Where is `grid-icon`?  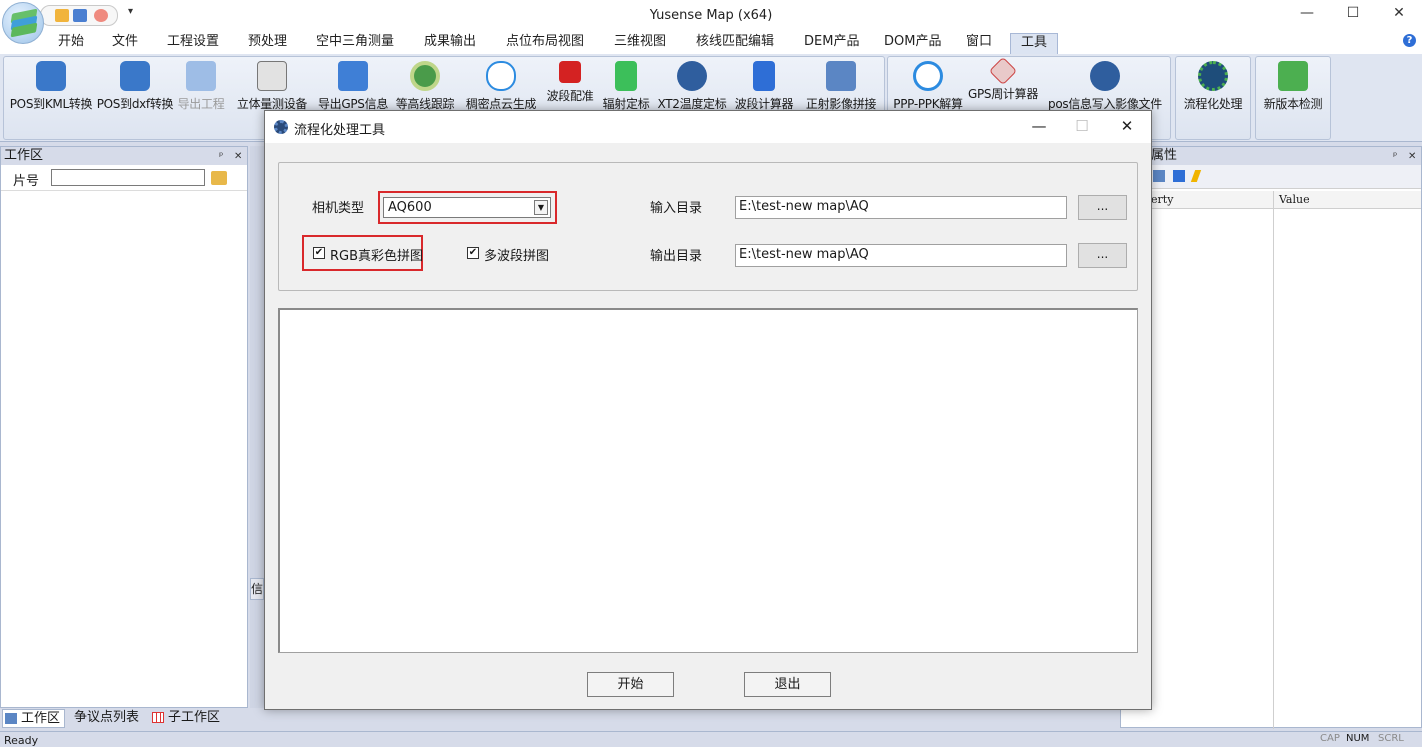 grid-icon is located at coordinates (158, 717).